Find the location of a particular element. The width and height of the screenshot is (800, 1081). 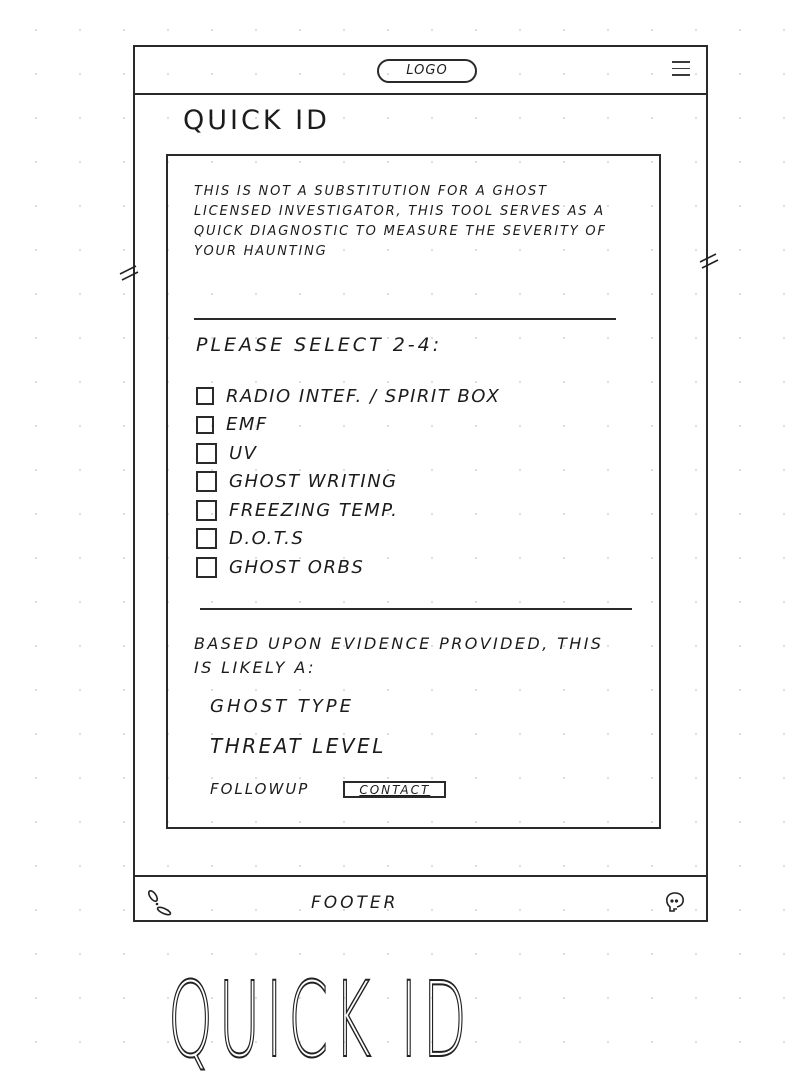

evidence-option-radio-spirit-box: RADIO INTEF. / SPIRIT BOX is located at coordinates (348, 396).